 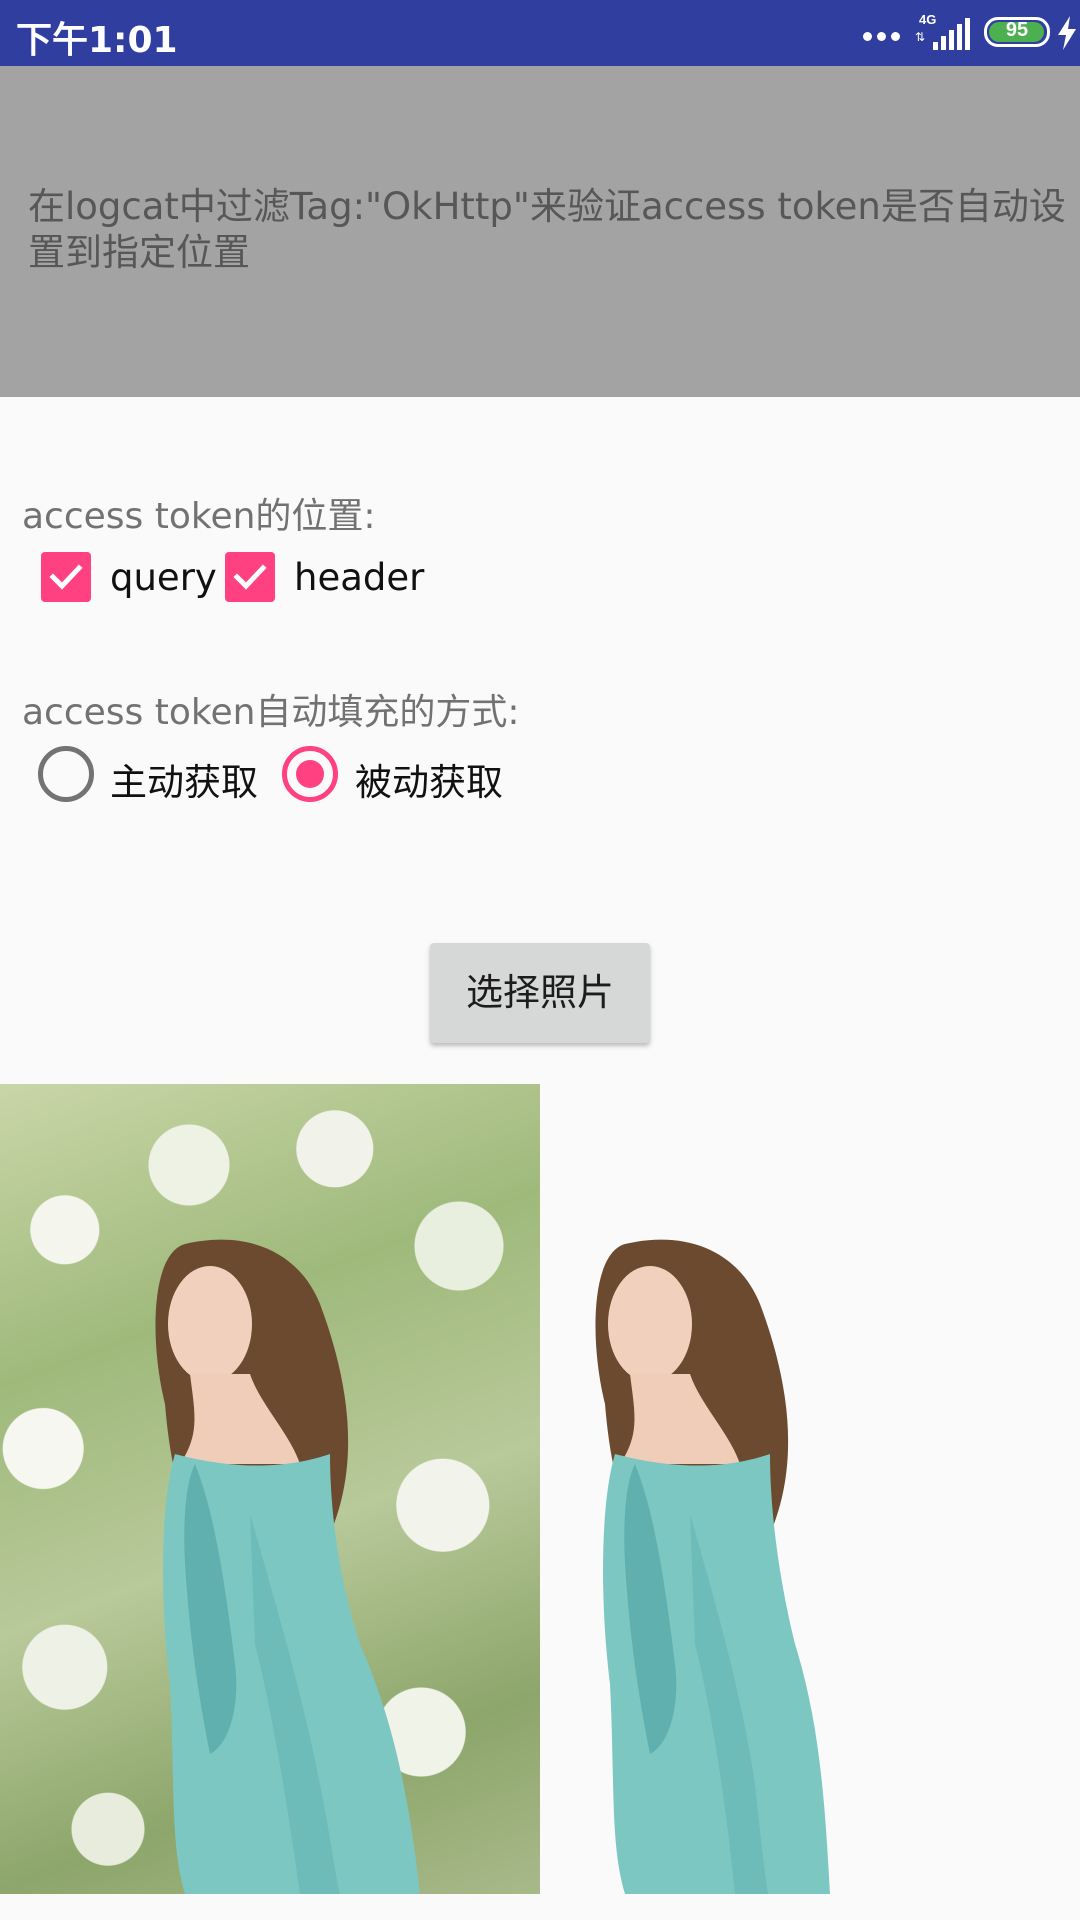 I want to click on more-dots-icon, so click(x=883, y=37).